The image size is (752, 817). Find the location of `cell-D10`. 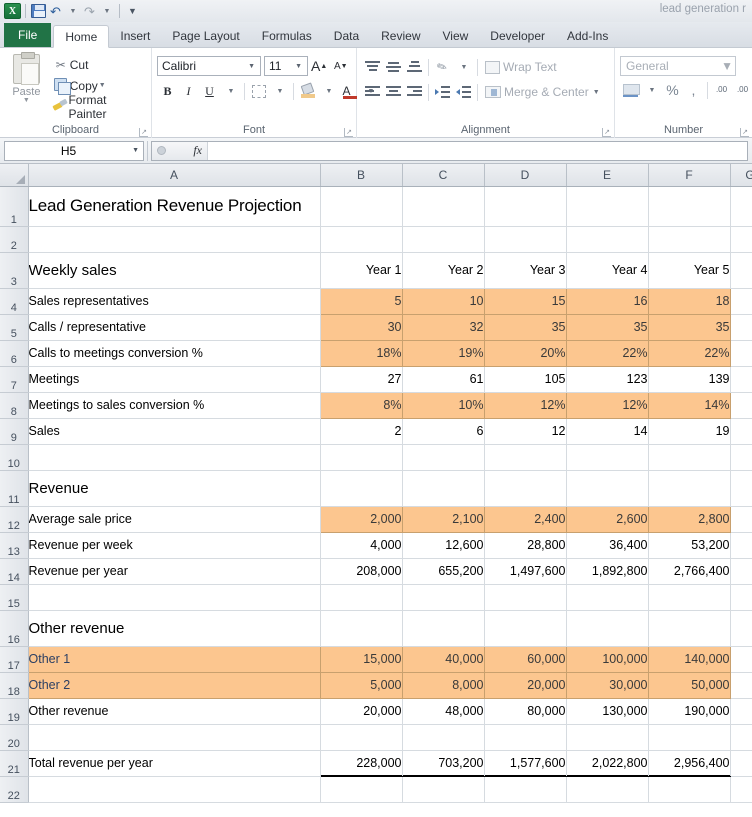

cell-D10 is located at coordinates (525, 457).